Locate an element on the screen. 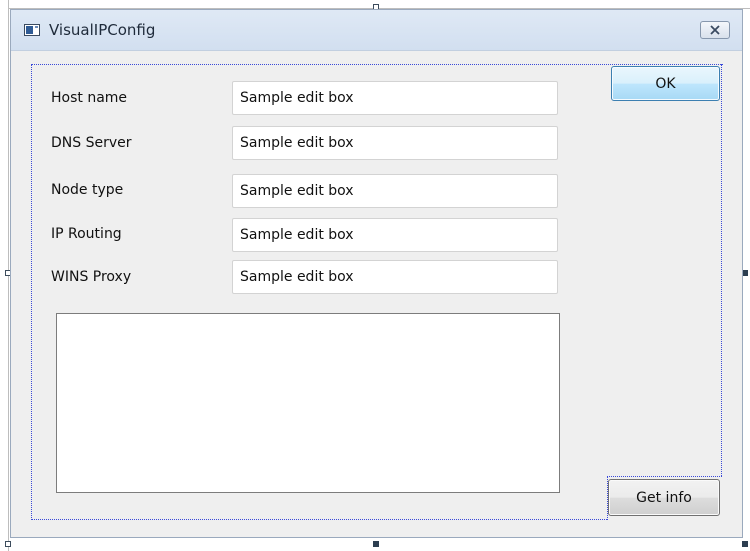 The width and height of the screenshot is (750, 551). host-name-label: Host name is located at coordinates (89, 98).